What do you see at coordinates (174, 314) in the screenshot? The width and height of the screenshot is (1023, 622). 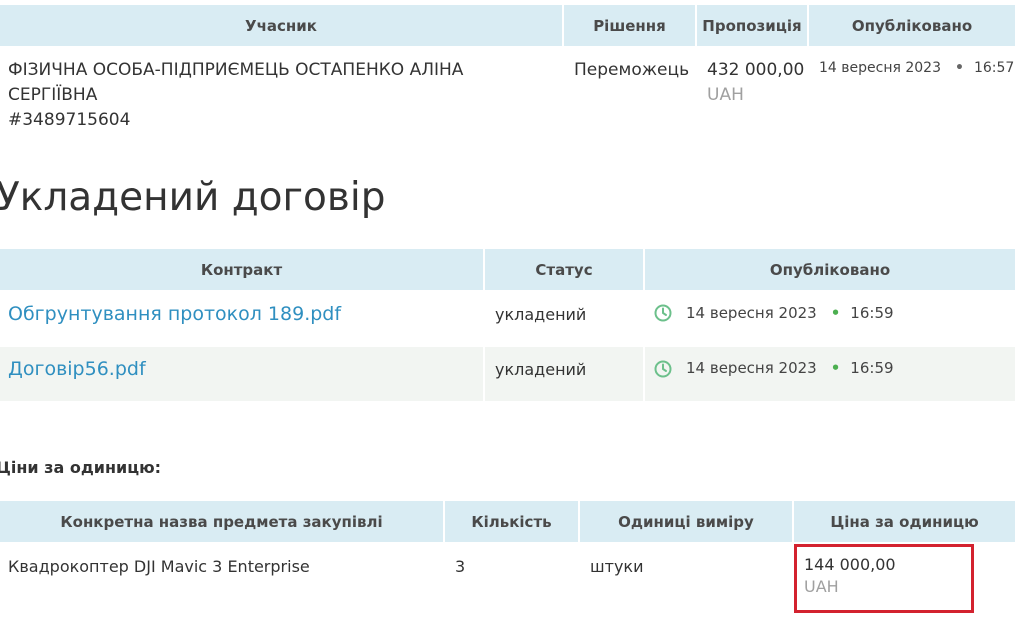 I see `contract-file-link: Обгрунтування протокол 189.pdf` at bounding box center [174, 314].